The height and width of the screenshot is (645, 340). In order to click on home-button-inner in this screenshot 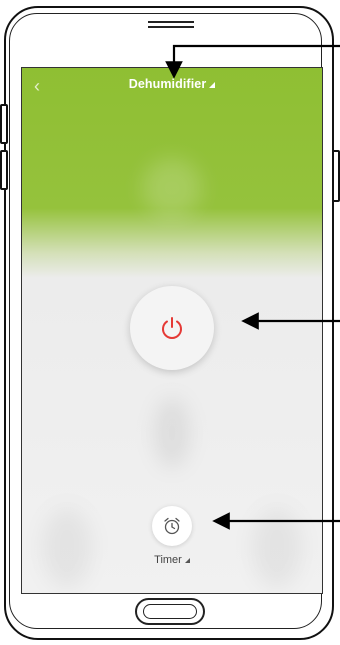, I will do `click(170, 611)`.